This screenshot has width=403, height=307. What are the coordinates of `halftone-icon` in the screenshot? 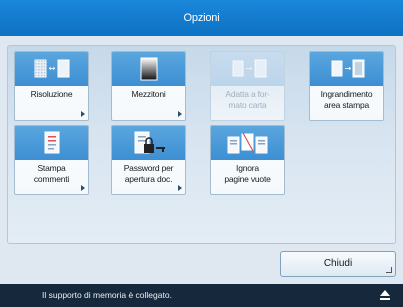 It's located at (148, 69).